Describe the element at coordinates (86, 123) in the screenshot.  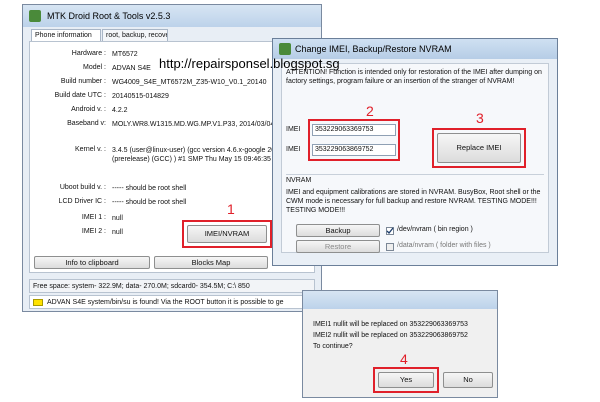
I see `baseband-label: Baseband v:` at that location.